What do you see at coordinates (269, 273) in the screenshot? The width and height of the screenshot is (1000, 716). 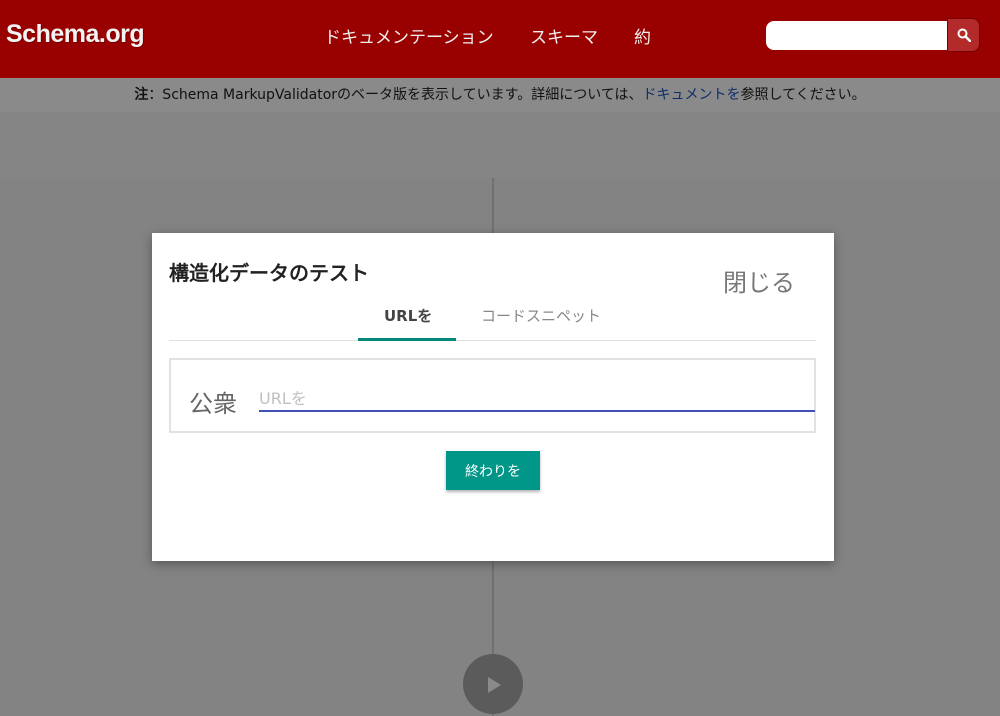 I see `dialog-title: 構造化データのテスト` at bounding box center [269, 273].